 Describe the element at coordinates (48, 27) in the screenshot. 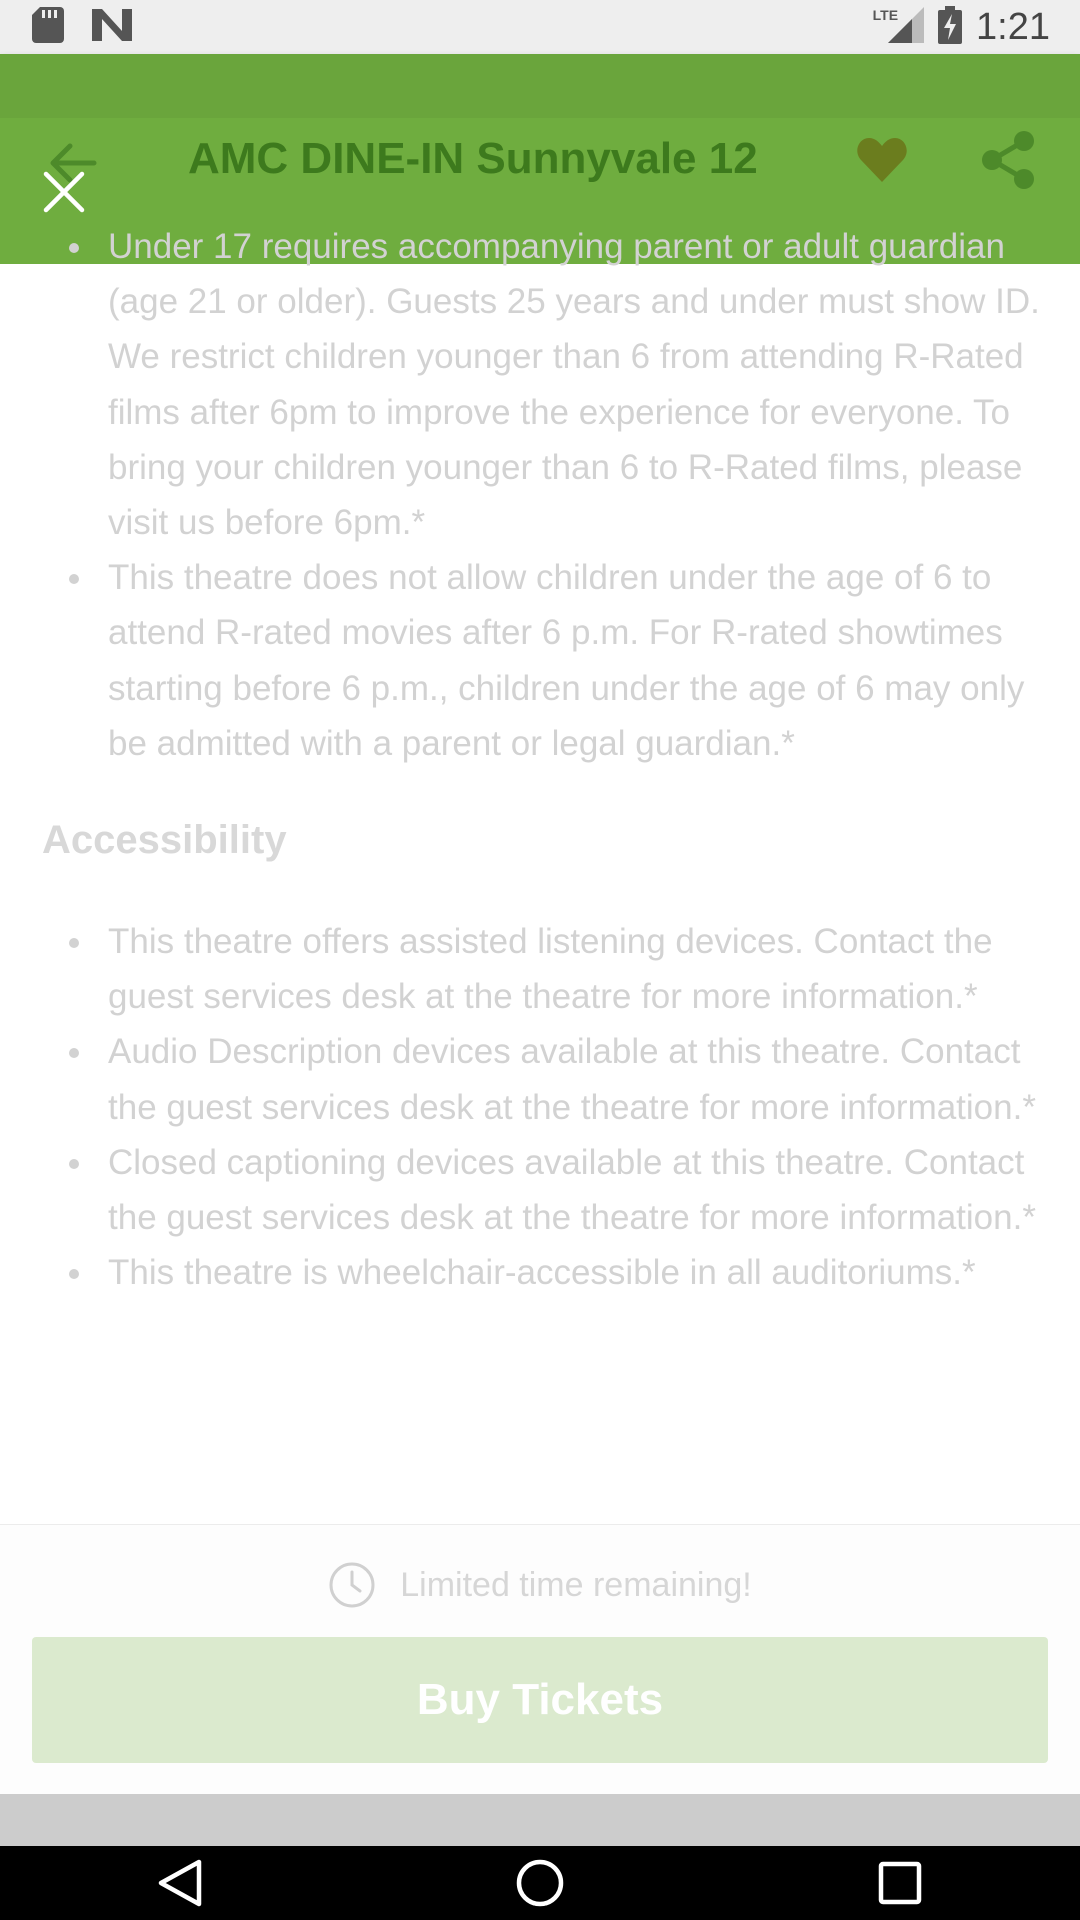

I see `sd-card-icon` at that location.